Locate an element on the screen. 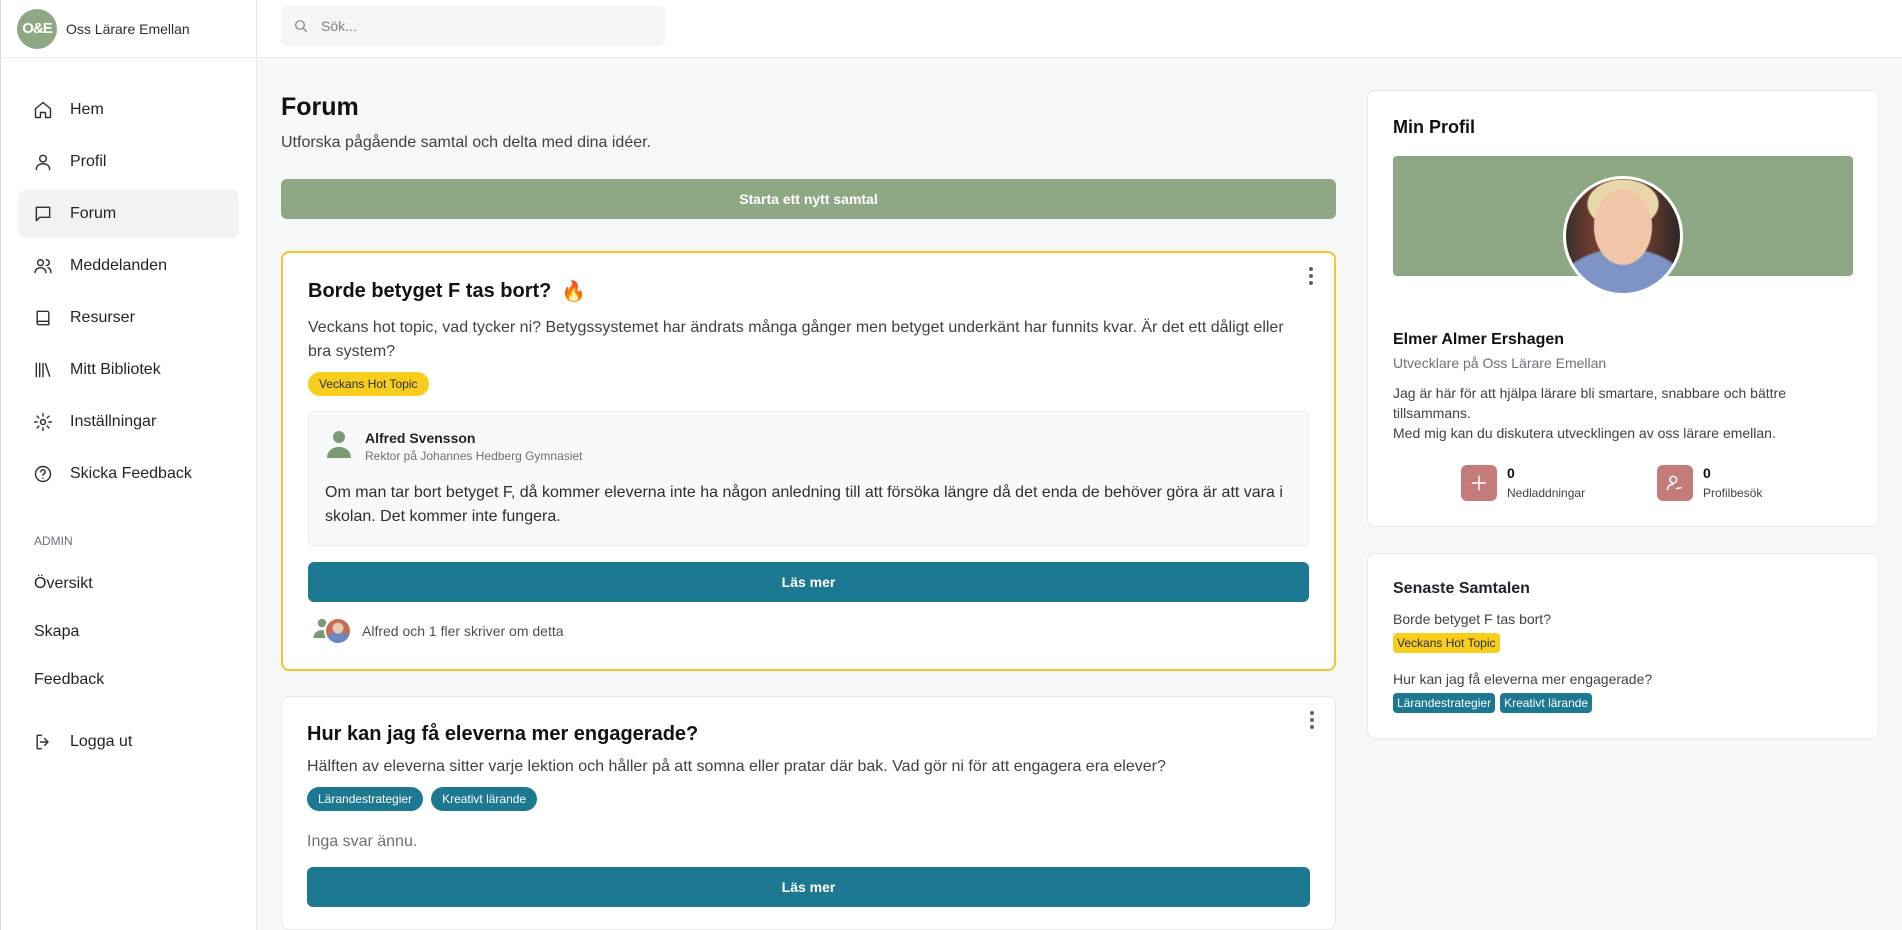 This screenshot has width=1902, height=930. person-icon is located at coordinates (339, 446).